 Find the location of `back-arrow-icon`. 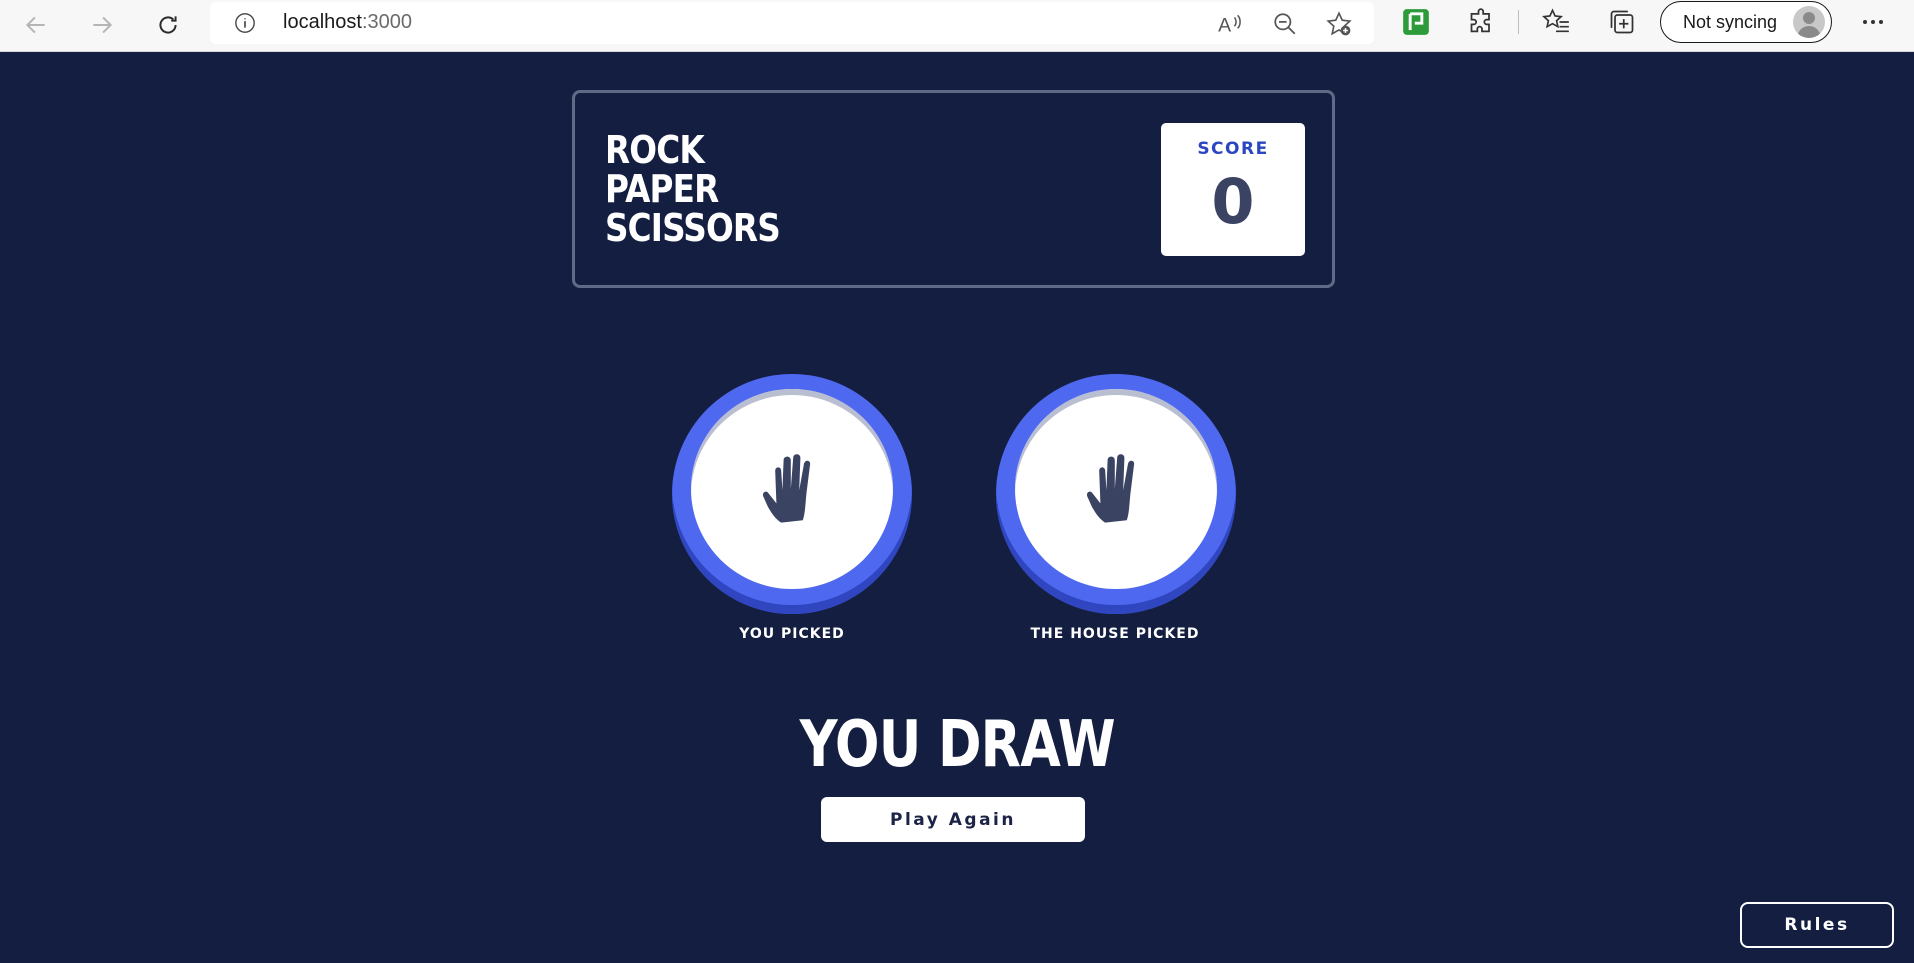

back-arrow-icon is located at coordinates (35, 25).